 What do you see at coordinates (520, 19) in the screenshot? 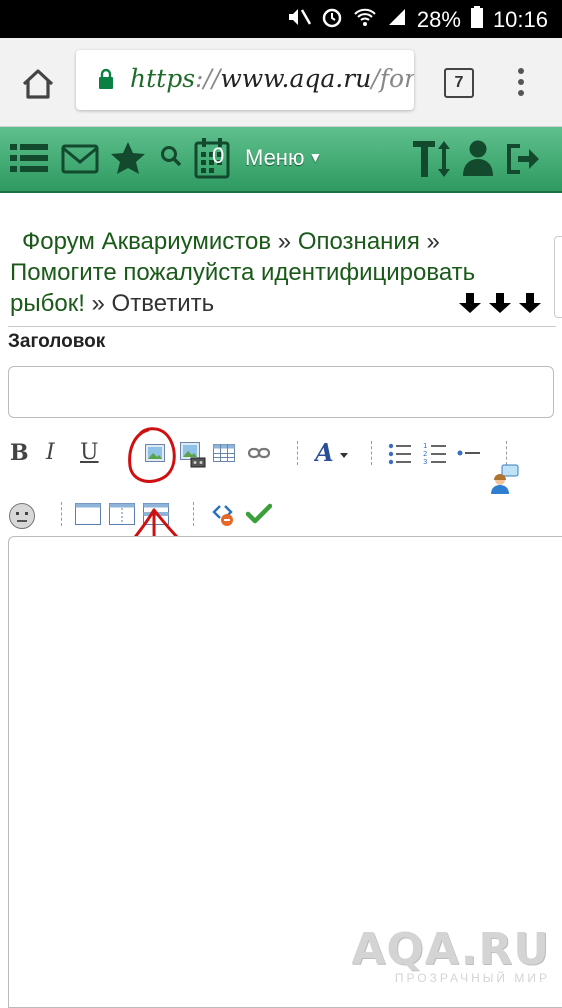
I see `clock: 10:16` at bounding box center [520, 19].